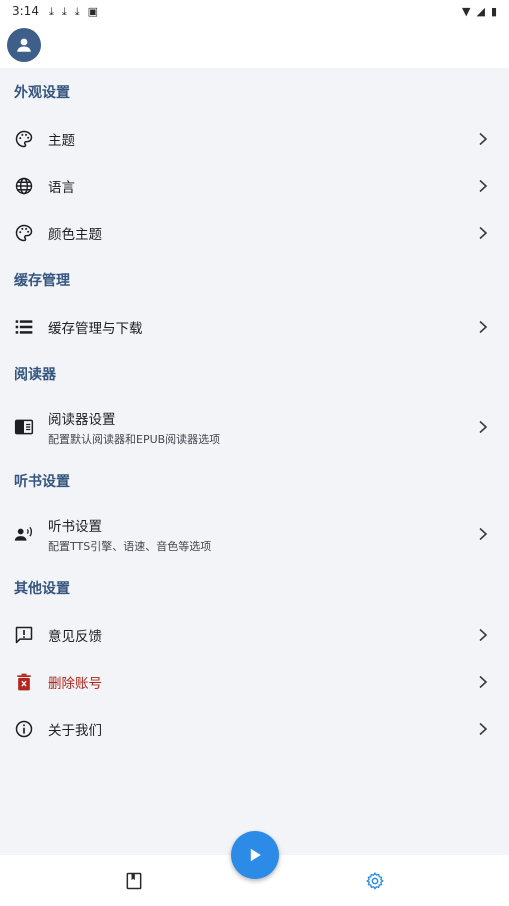 The width and height of the screenshot is (509, 906). What do you see at coordinates (82, 419) in the screenshot?
I see `settings-item-label: 阅读器设置` at bounding box center [82, 419].